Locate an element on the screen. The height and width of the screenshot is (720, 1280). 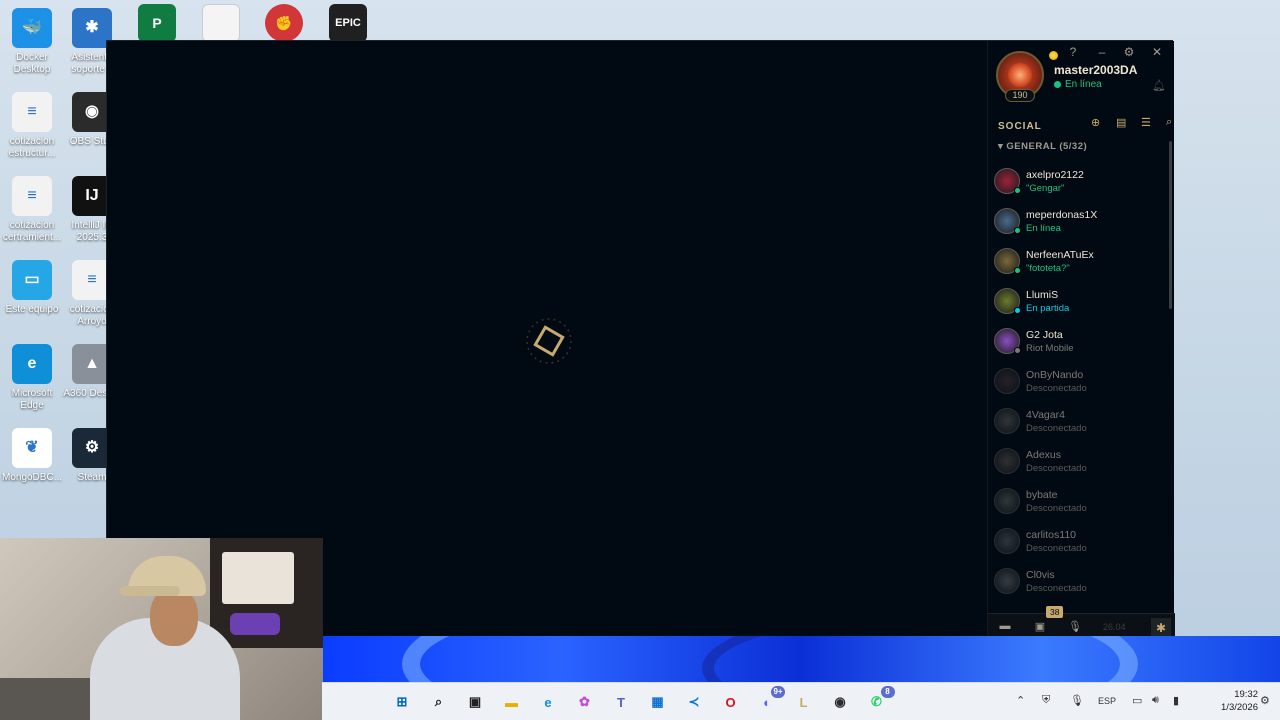
whatsapp-icon: ✆ 8 is located at coordinates (880, 700).